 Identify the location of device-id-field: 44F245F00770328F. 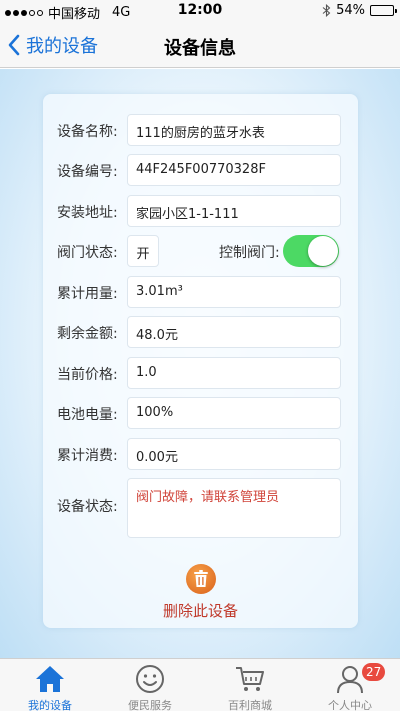
(234, 170).